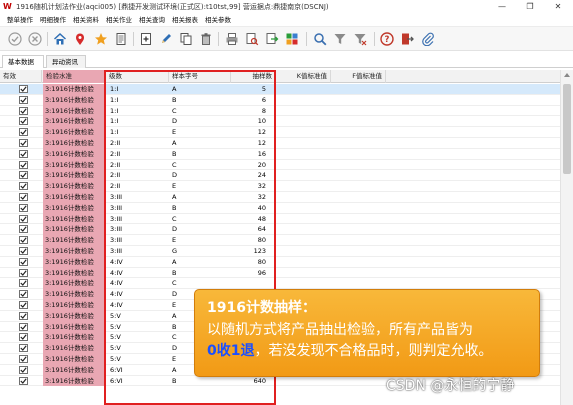 The image size is (573, 405). Describe the element at coordinates (249, 111) in the screenshot. I see `cell-sample: 8` at that location.